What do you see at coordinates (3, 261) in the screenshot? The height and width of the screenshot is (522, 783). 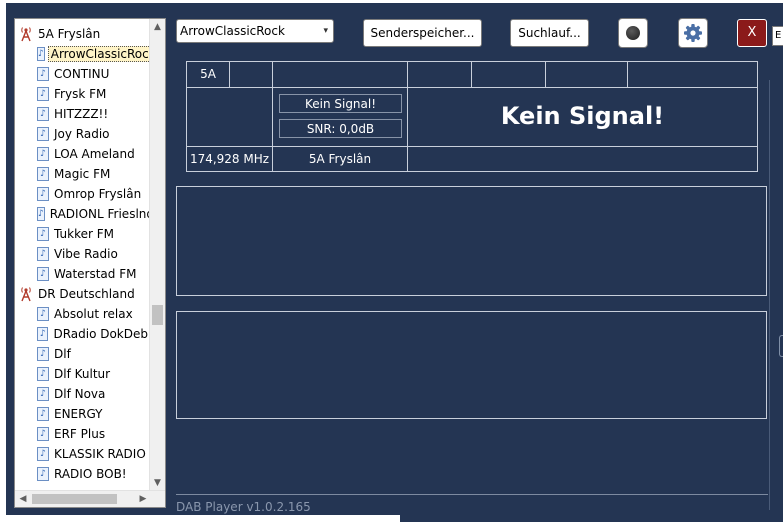 I see `window-left-edge` at bounding box center [3, 261].